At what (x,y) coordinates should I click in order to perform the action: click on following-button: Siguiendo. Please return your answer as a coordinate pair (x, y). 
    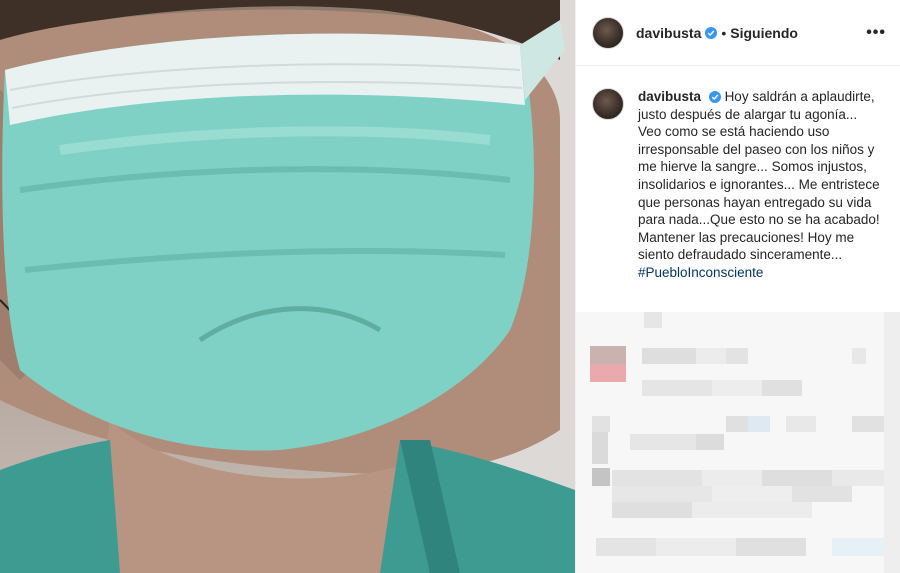
    Looking at the image, I should click on (764, 33).